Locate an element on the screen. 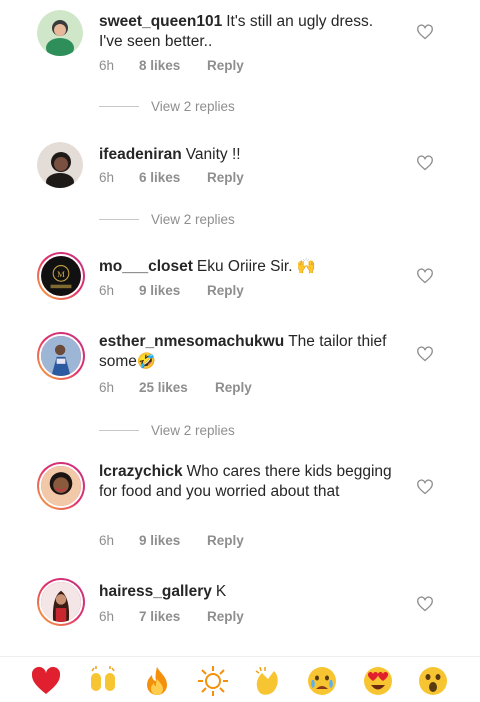 The height and width of the screenshot is (702, 480). emoji-reaction-bar is located at coordinates (240, 679).